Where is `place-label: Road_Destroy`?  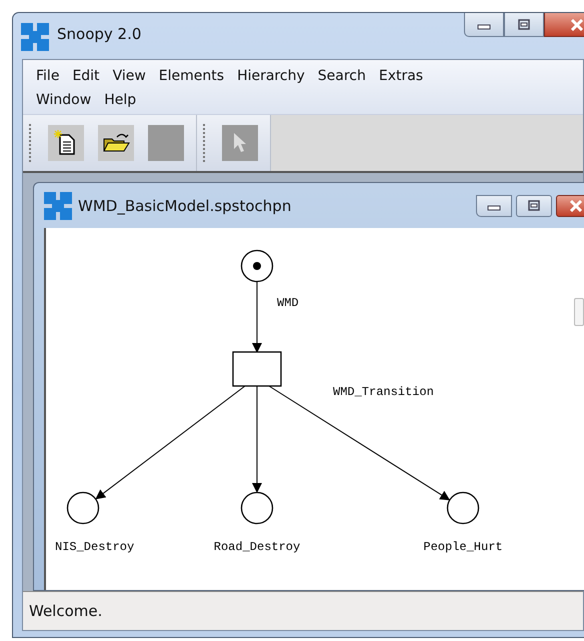 place-label: Road_Destroy is located at coordinates (257, 547).